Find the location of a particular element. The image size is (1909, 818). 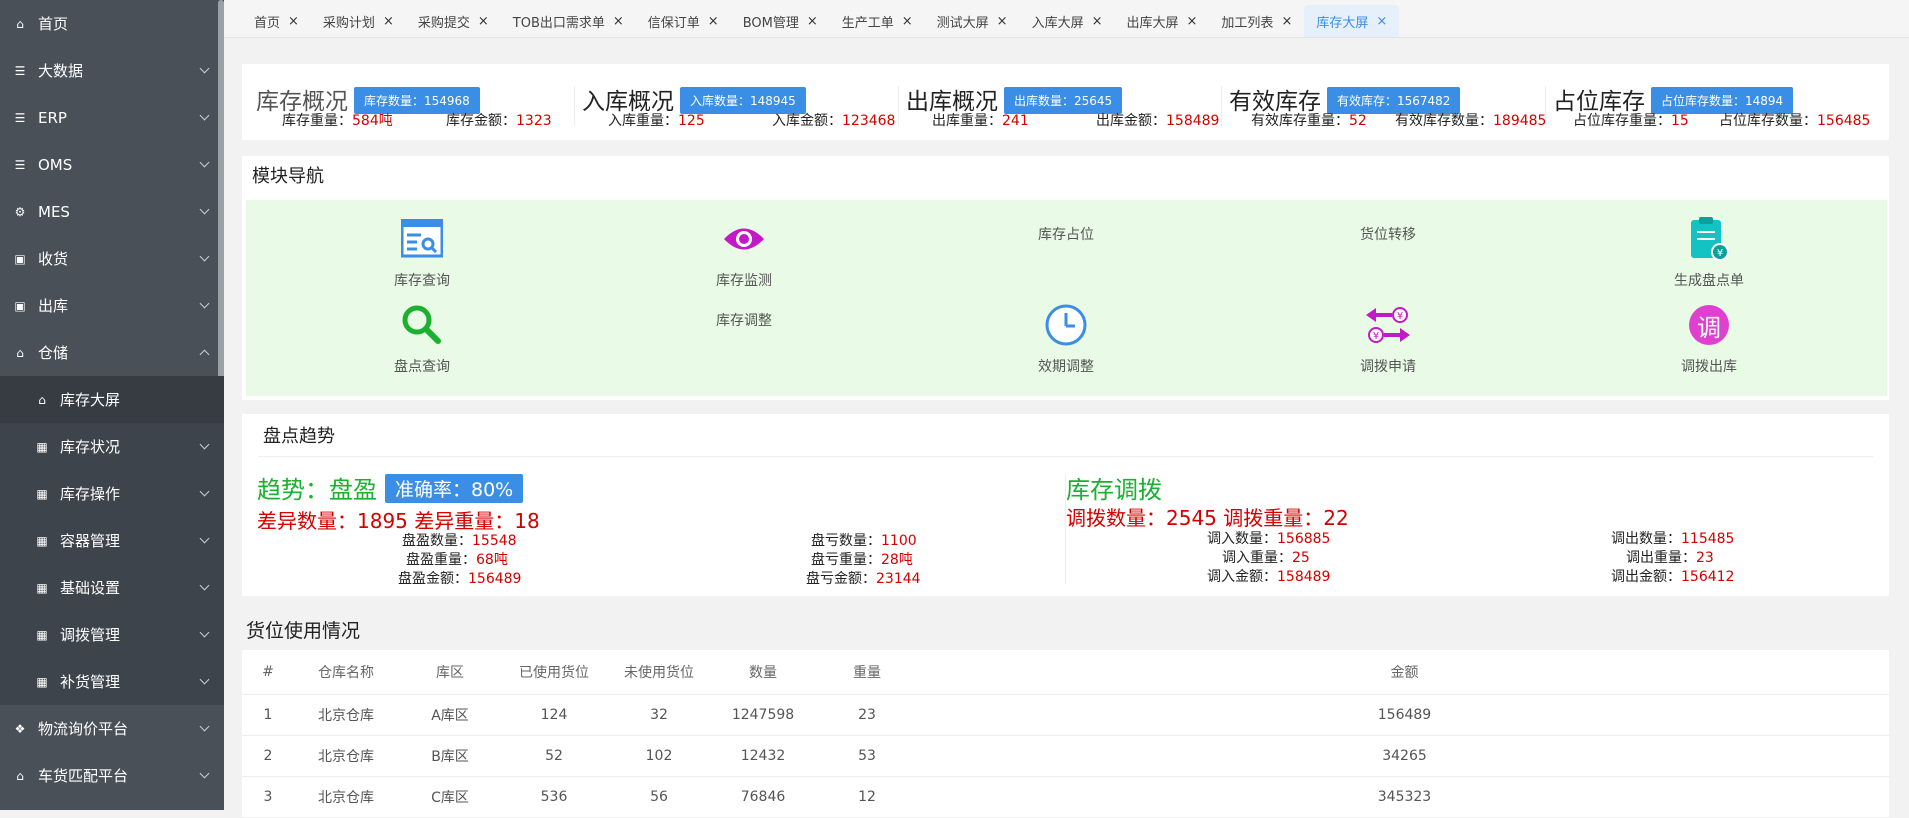

sidebar-item-label: 仓储 is located at coordinates (53, 353).